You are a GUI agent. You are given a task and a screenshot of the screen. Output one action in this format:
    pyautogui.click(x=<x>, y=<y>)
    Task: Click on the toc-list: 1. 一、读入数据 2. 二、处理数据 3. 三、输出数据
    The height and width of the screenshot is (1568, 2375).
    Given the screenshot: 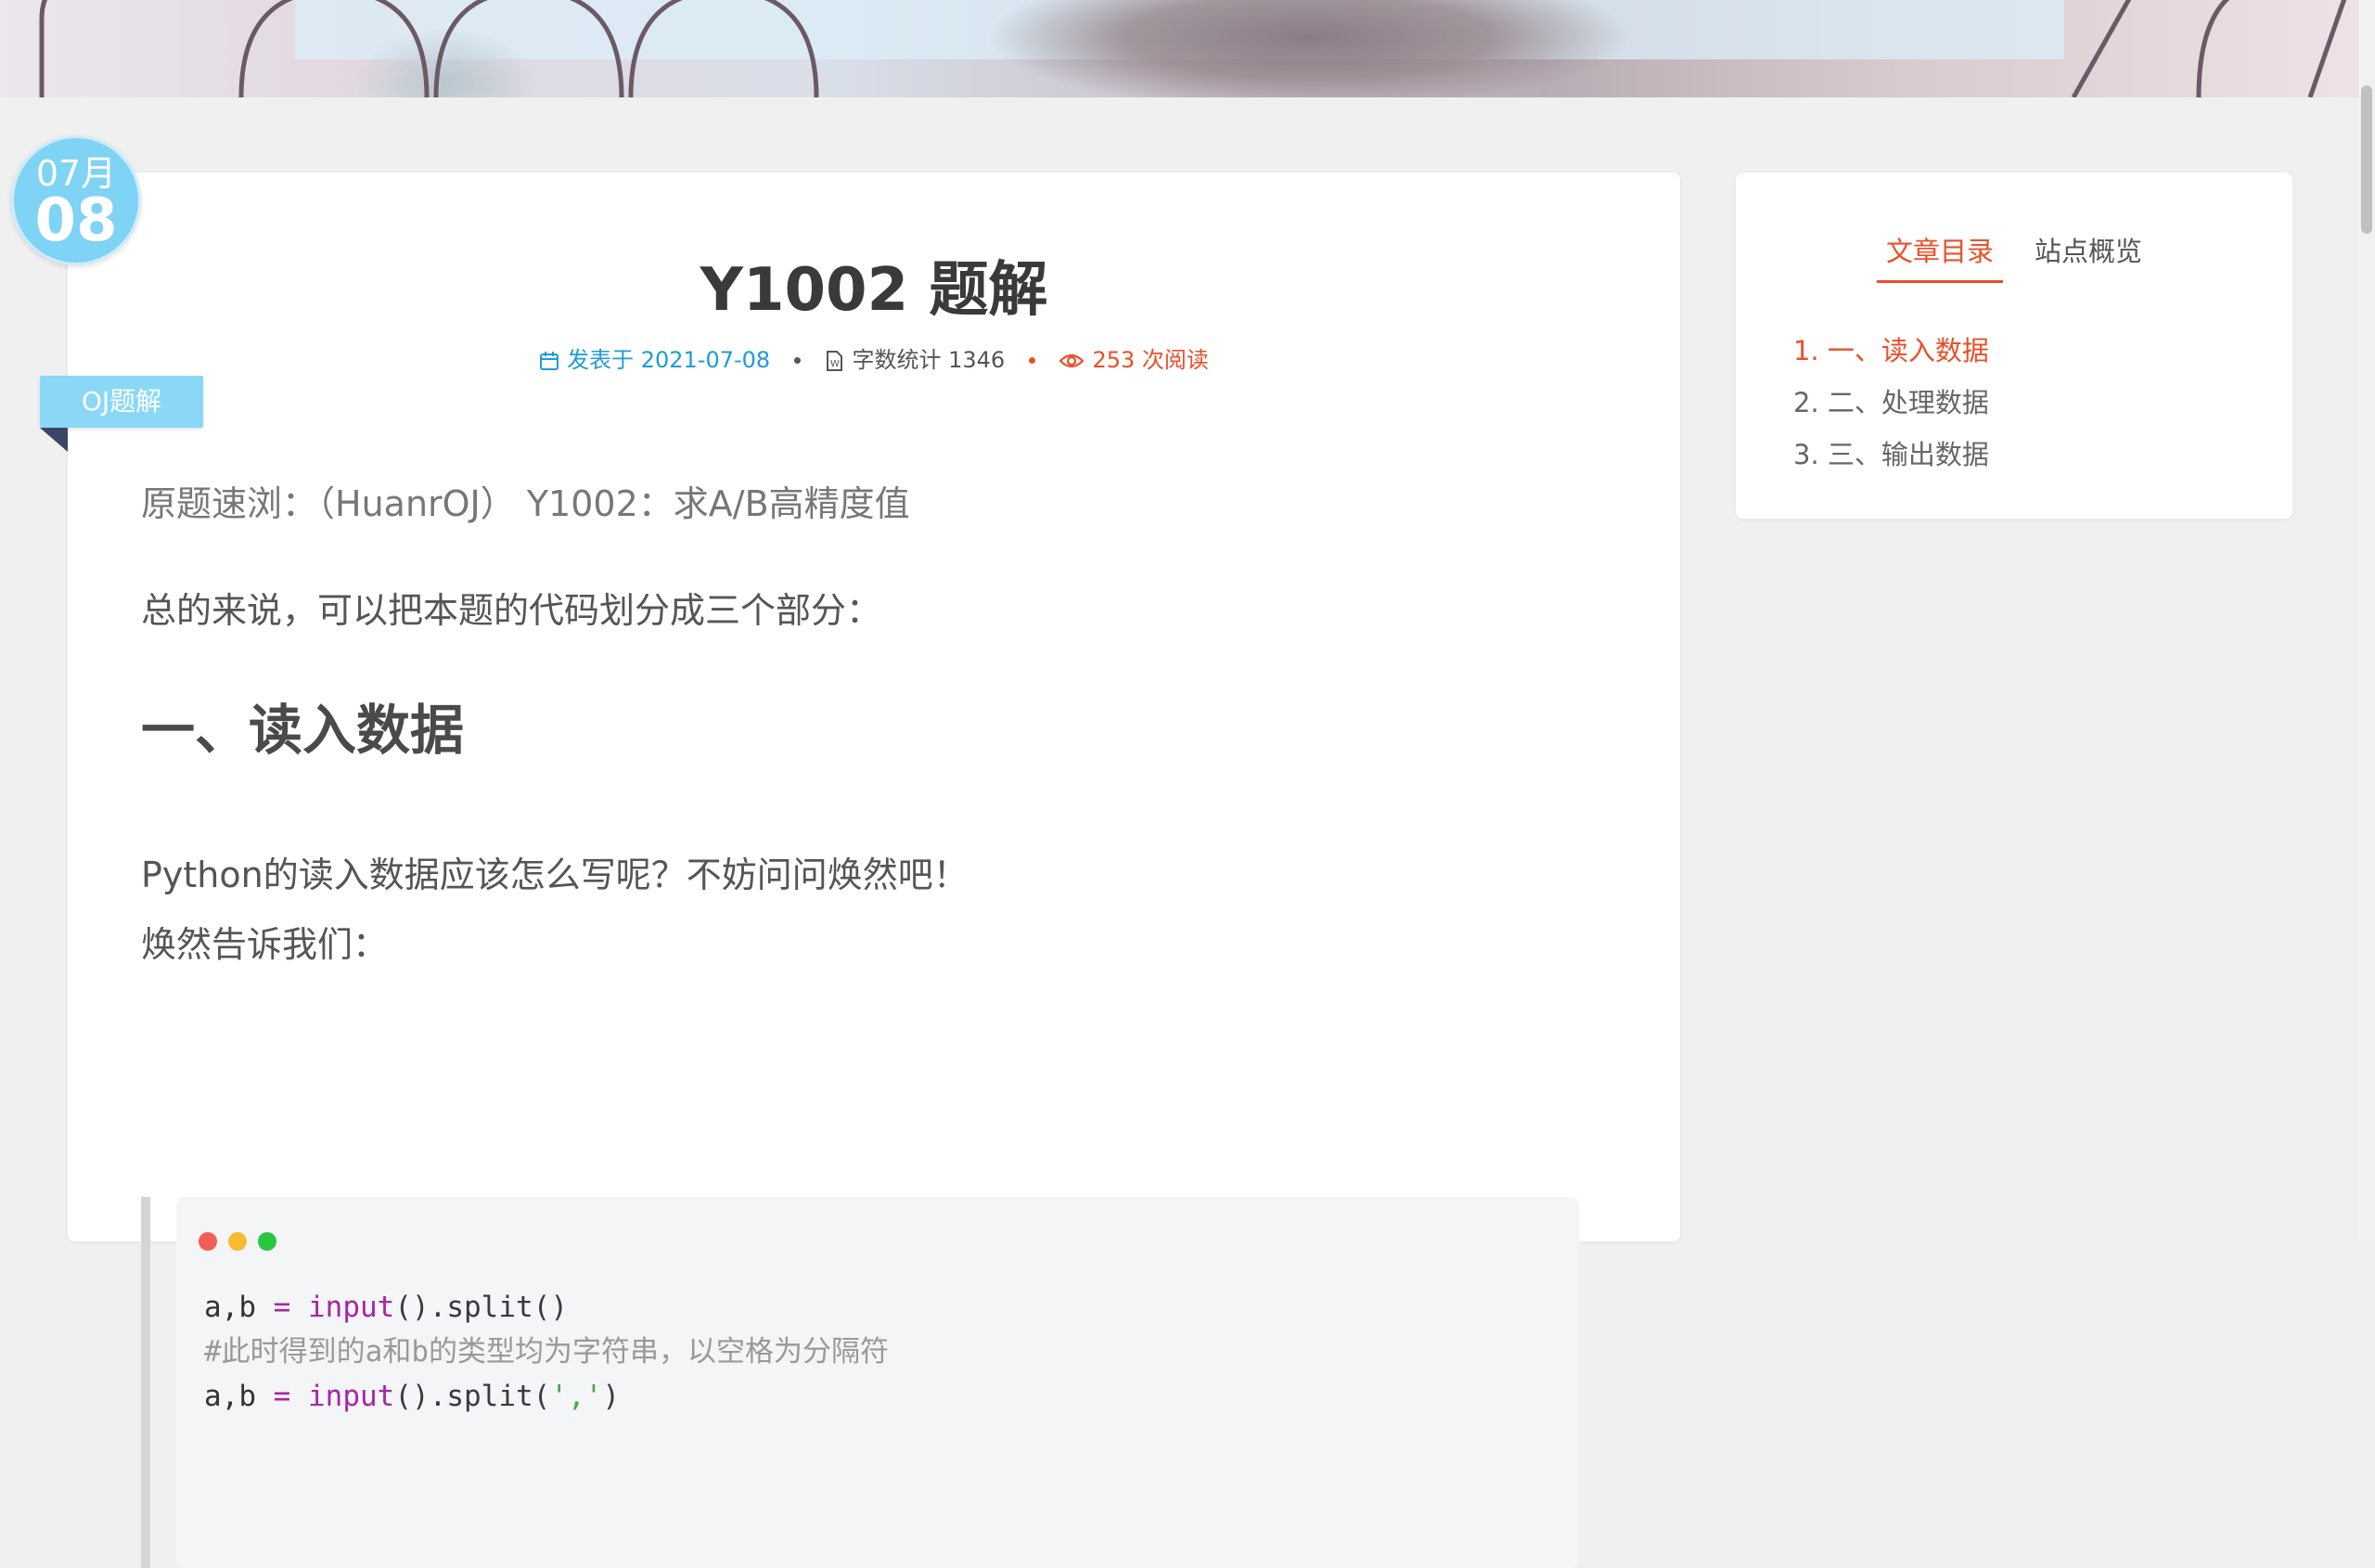 What is the action you would take?
    pyautogui.click(x=1891, y=403)
    